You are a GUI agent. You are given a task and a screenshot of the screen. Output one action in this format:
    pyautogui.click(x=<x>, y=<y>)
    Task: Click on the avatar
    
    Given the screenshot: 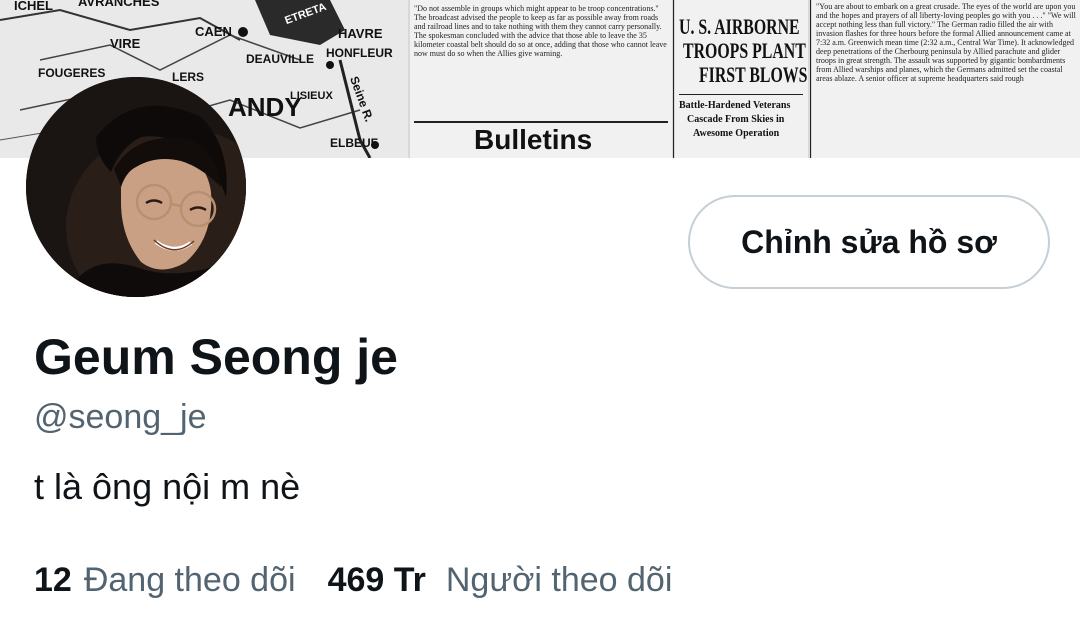 What is the action you would take?
    pyautogui.click(x=136, y=187)
    